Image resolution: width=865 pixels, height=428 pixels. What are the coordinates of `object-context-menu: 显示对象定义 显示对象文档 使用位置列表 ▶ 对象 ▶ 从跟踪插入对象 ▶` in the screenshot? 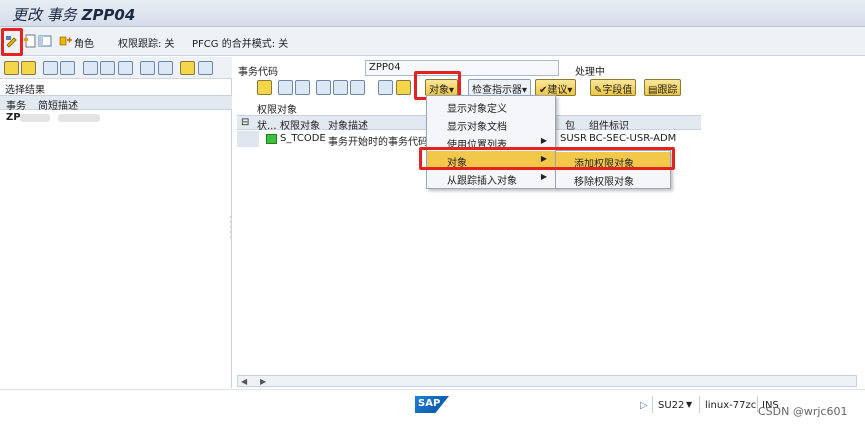 It's located at (491, 142).